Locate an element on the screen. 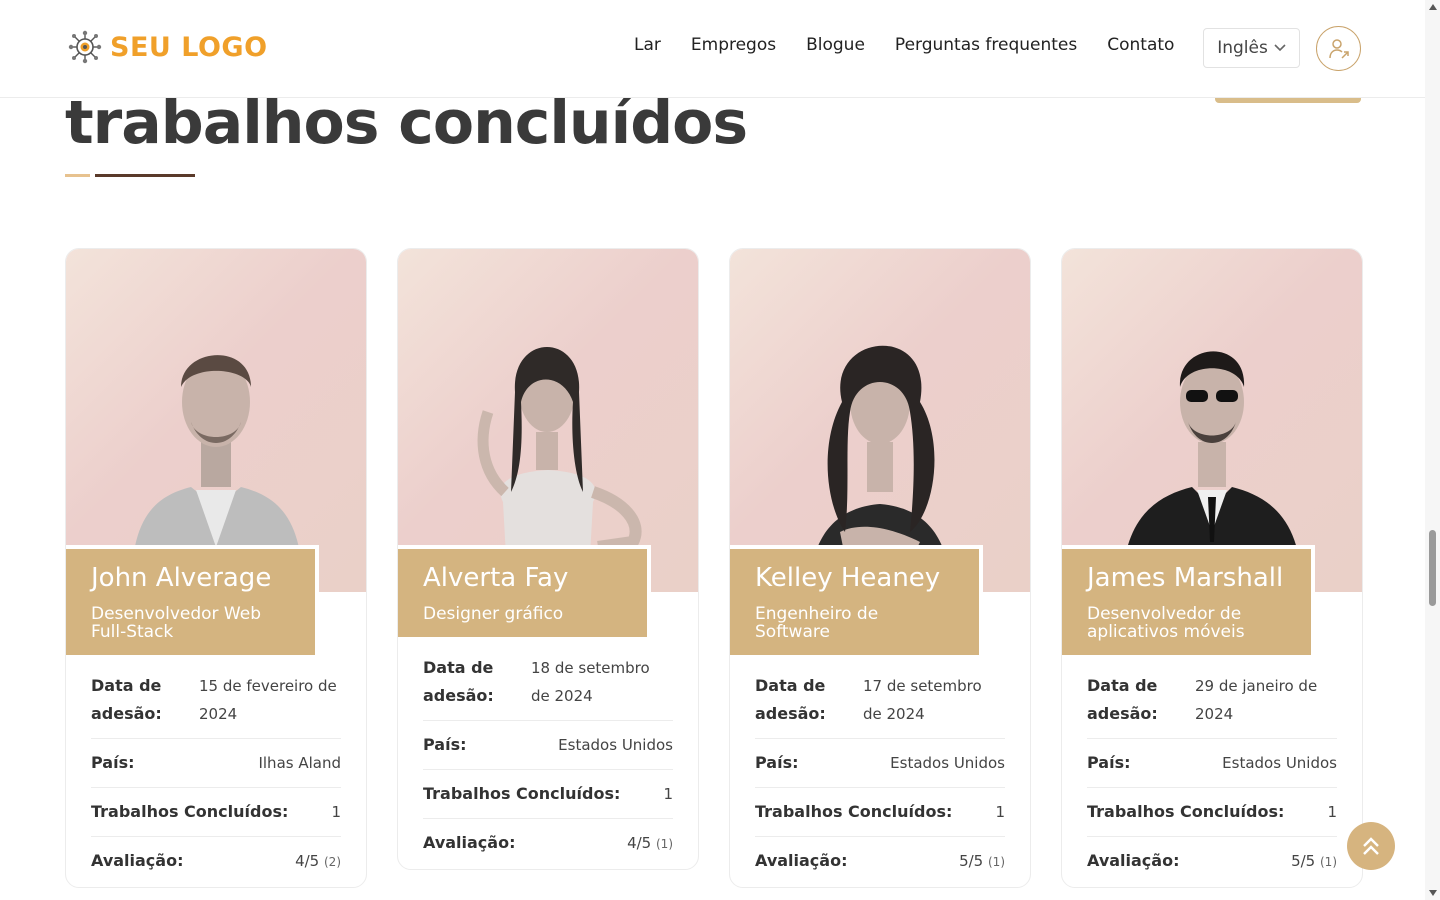 The width and height of the screenshot is (1440, 900). detail-row-joined: Data de adesão: 29 de janeiro de 2024 is located at coordinates (1212, 705).